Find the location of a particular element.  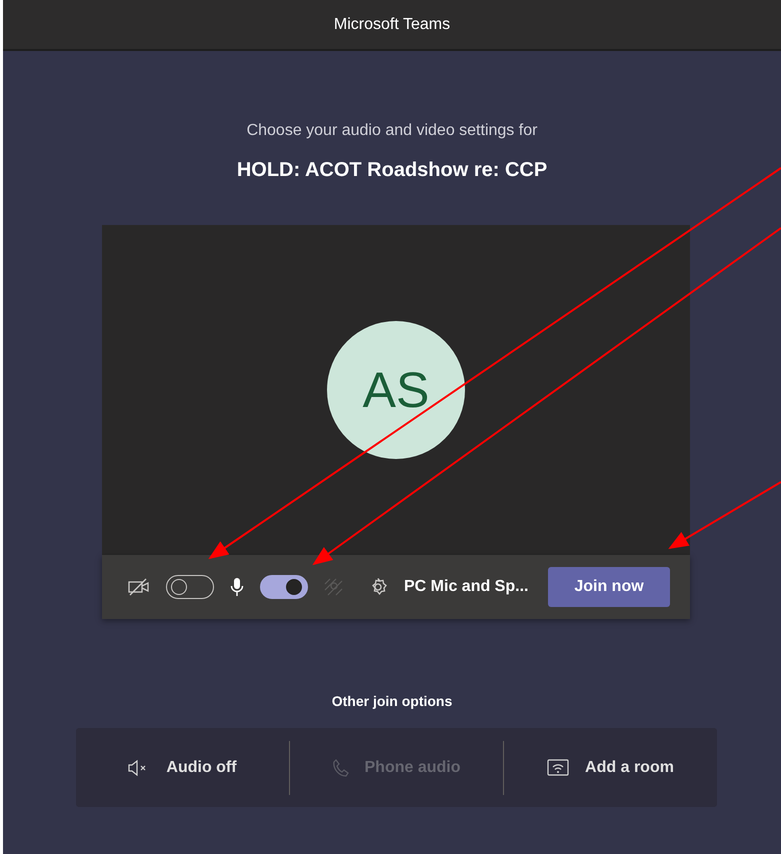

avatar: AS is located at coordinates (396, 390).